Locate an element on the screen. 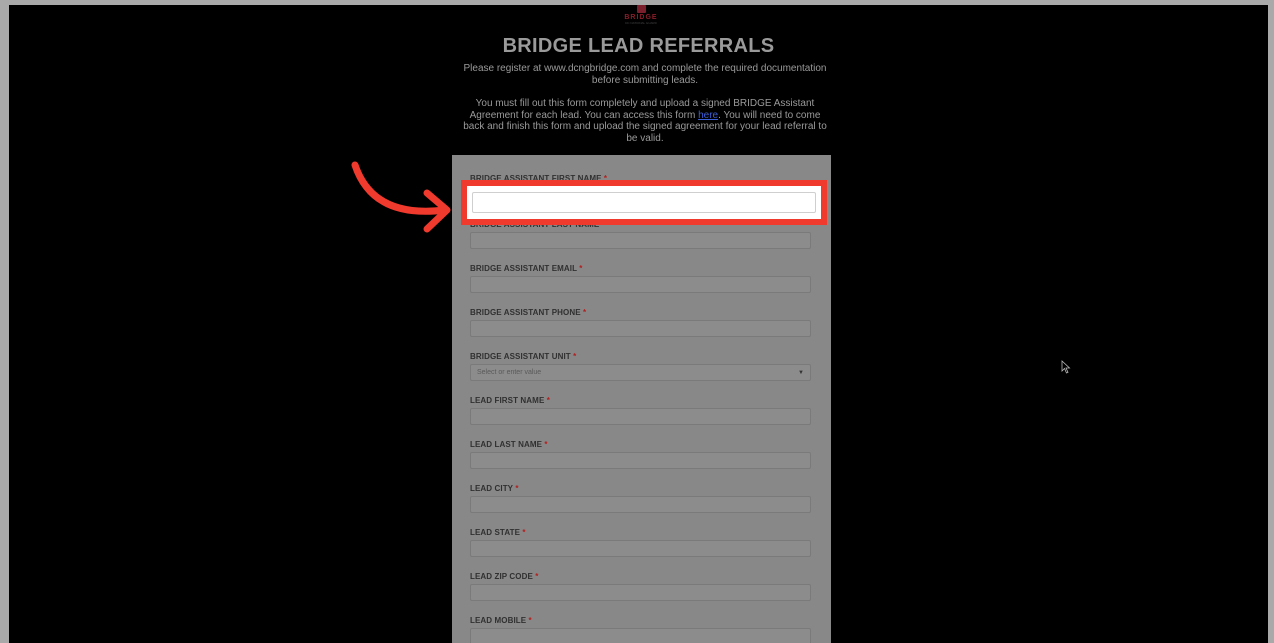 This screenshot has width=1274, height=643. lead-city-label: LEAD CITY * is located at coordinates (494, 488).